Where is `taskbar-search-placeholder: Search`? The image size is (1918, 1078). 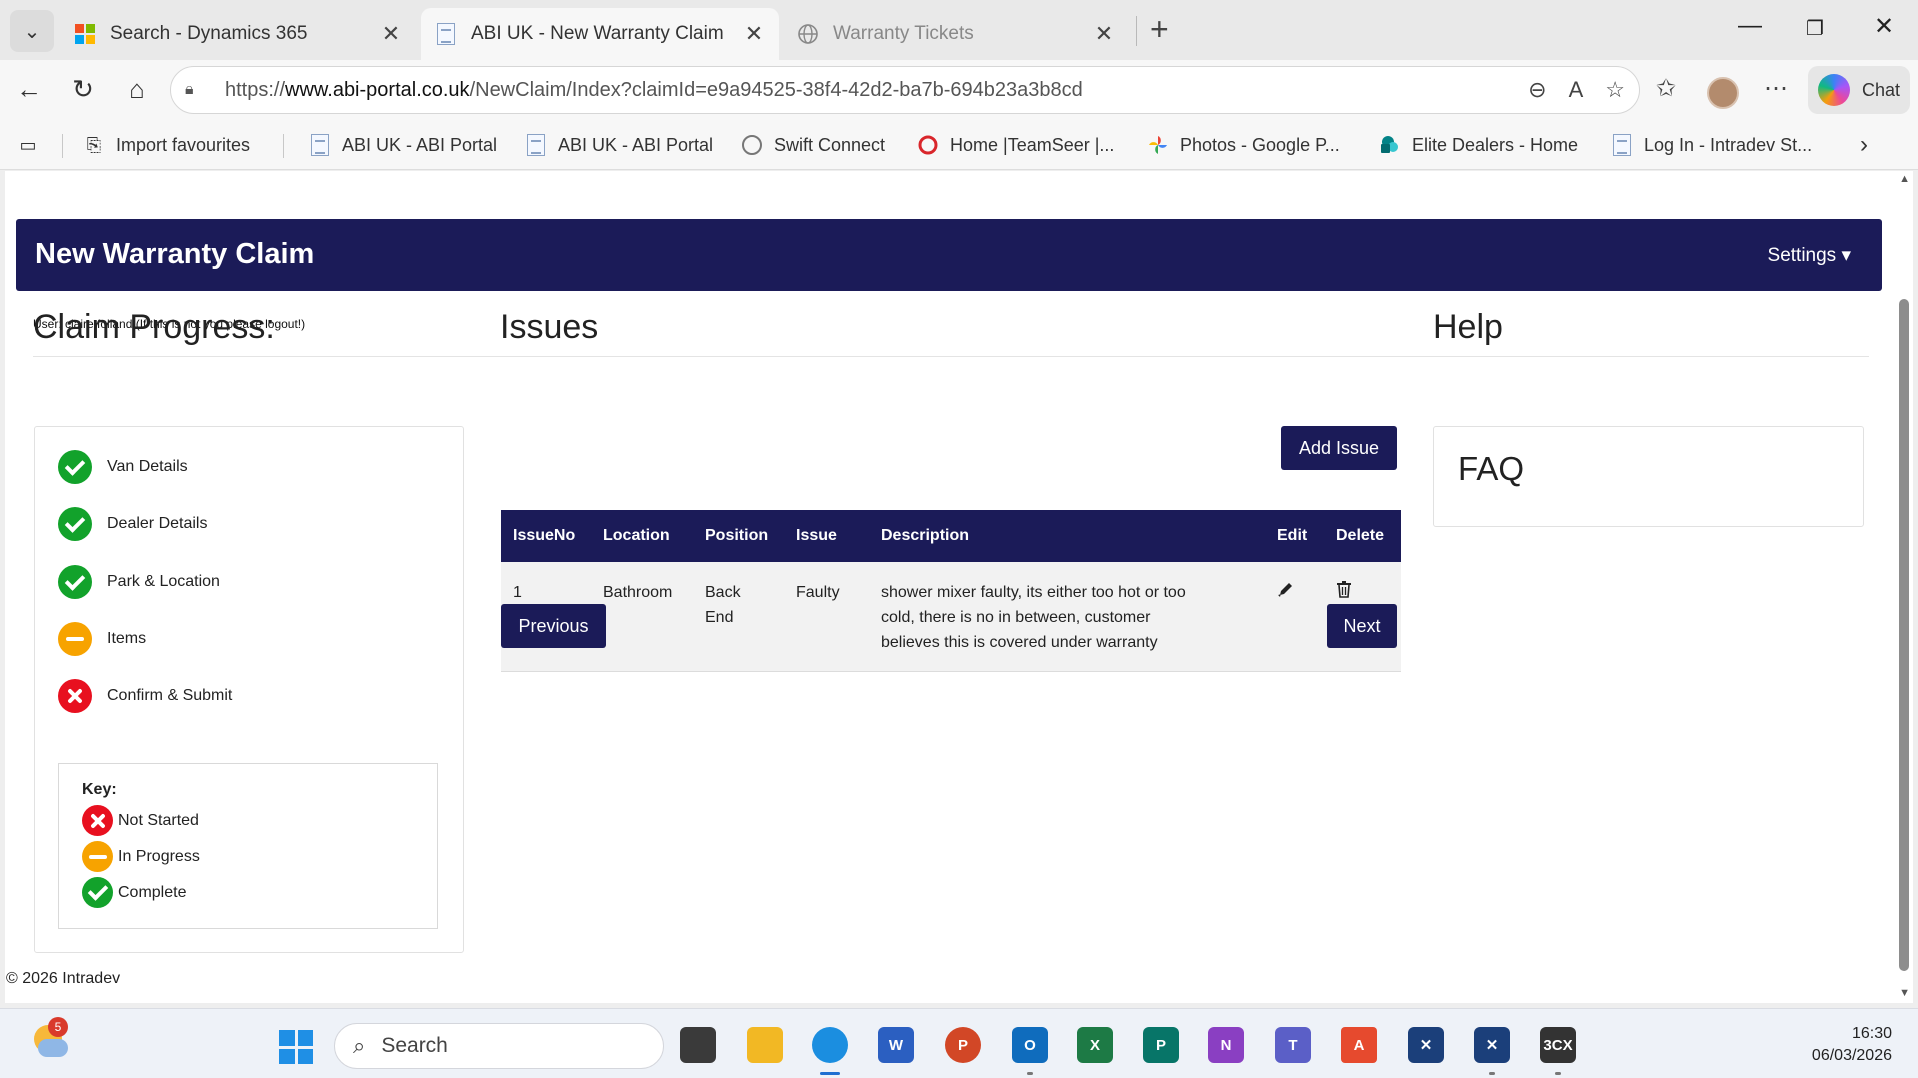 taskbar-search-placeholder: Search is located at coordinates (414, 1045).